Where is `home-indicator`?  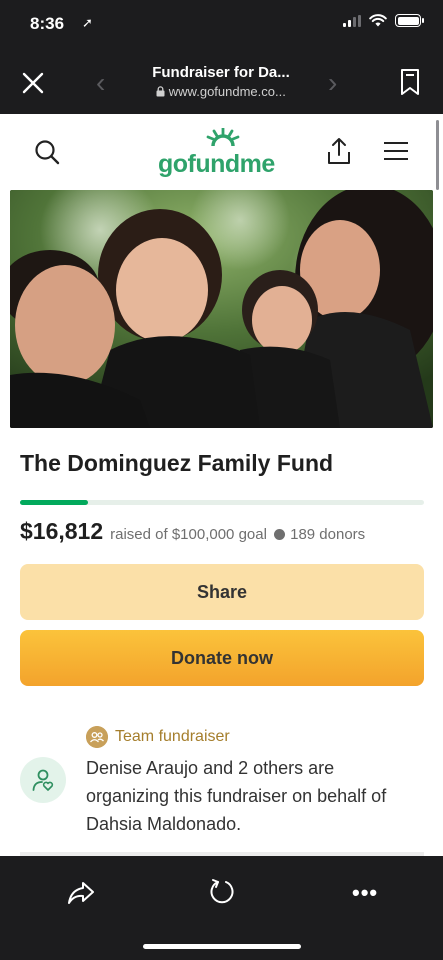
home-indicator is located at coordinates (222, 946).